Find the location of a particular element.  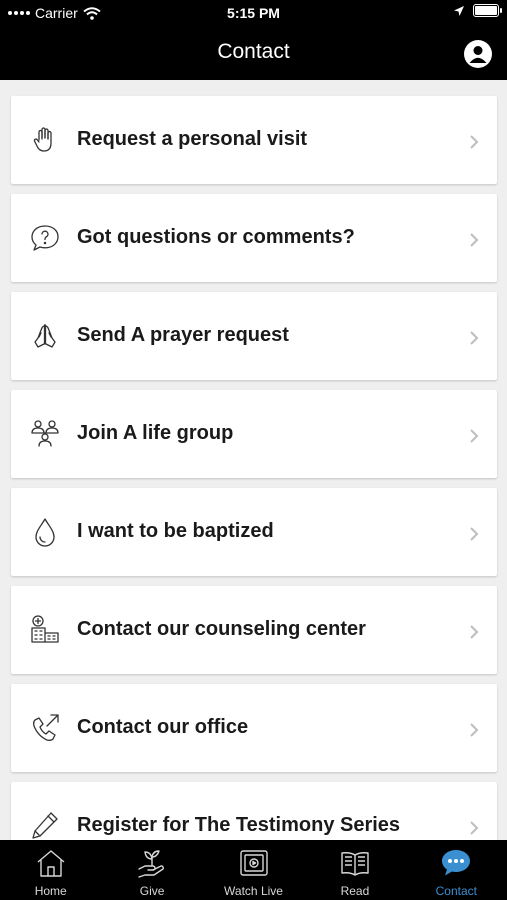

nav-bar: Contact is located at coordinates (253, 53).